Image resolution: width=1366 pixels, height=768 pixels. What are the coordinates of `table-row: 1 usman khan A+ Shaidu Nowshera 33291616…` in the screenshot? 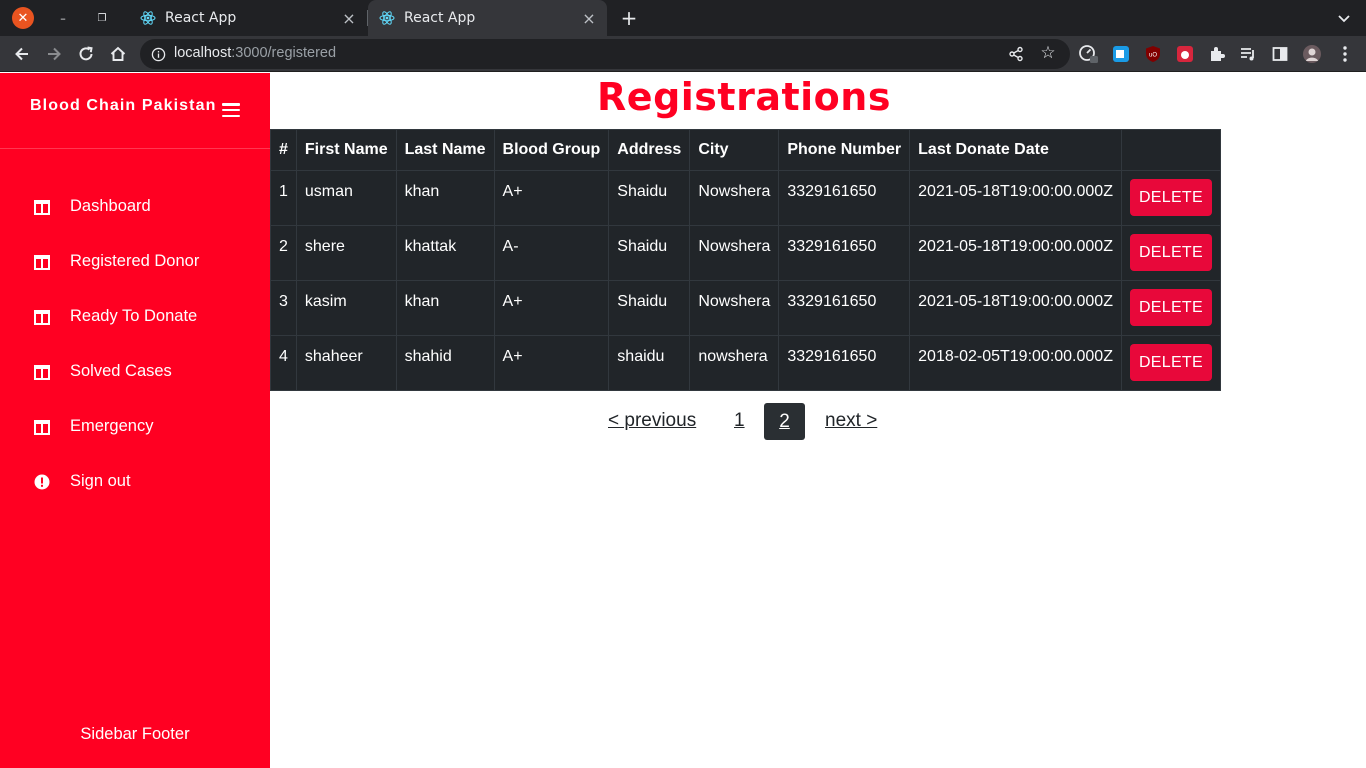 It's located at (745, 198).